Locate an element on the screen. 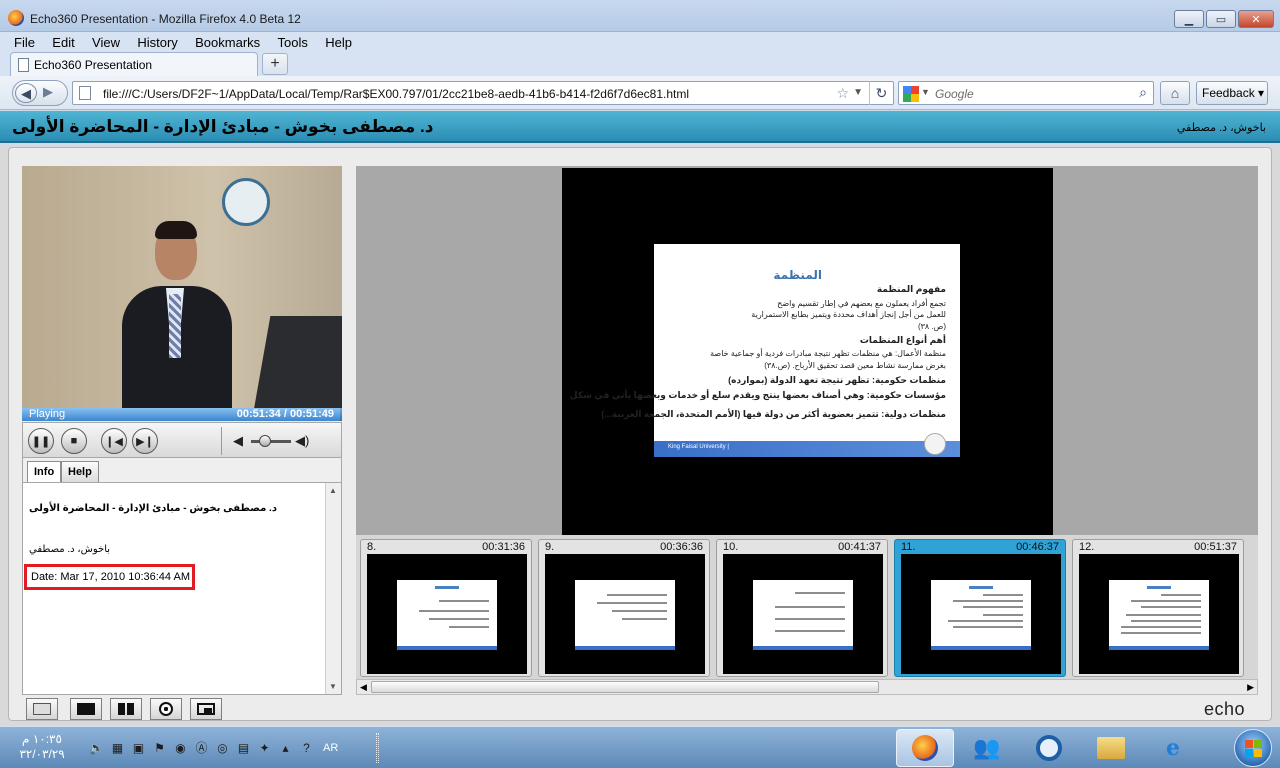  pause-button: ❚❚ is located at coordinates (41, 441).